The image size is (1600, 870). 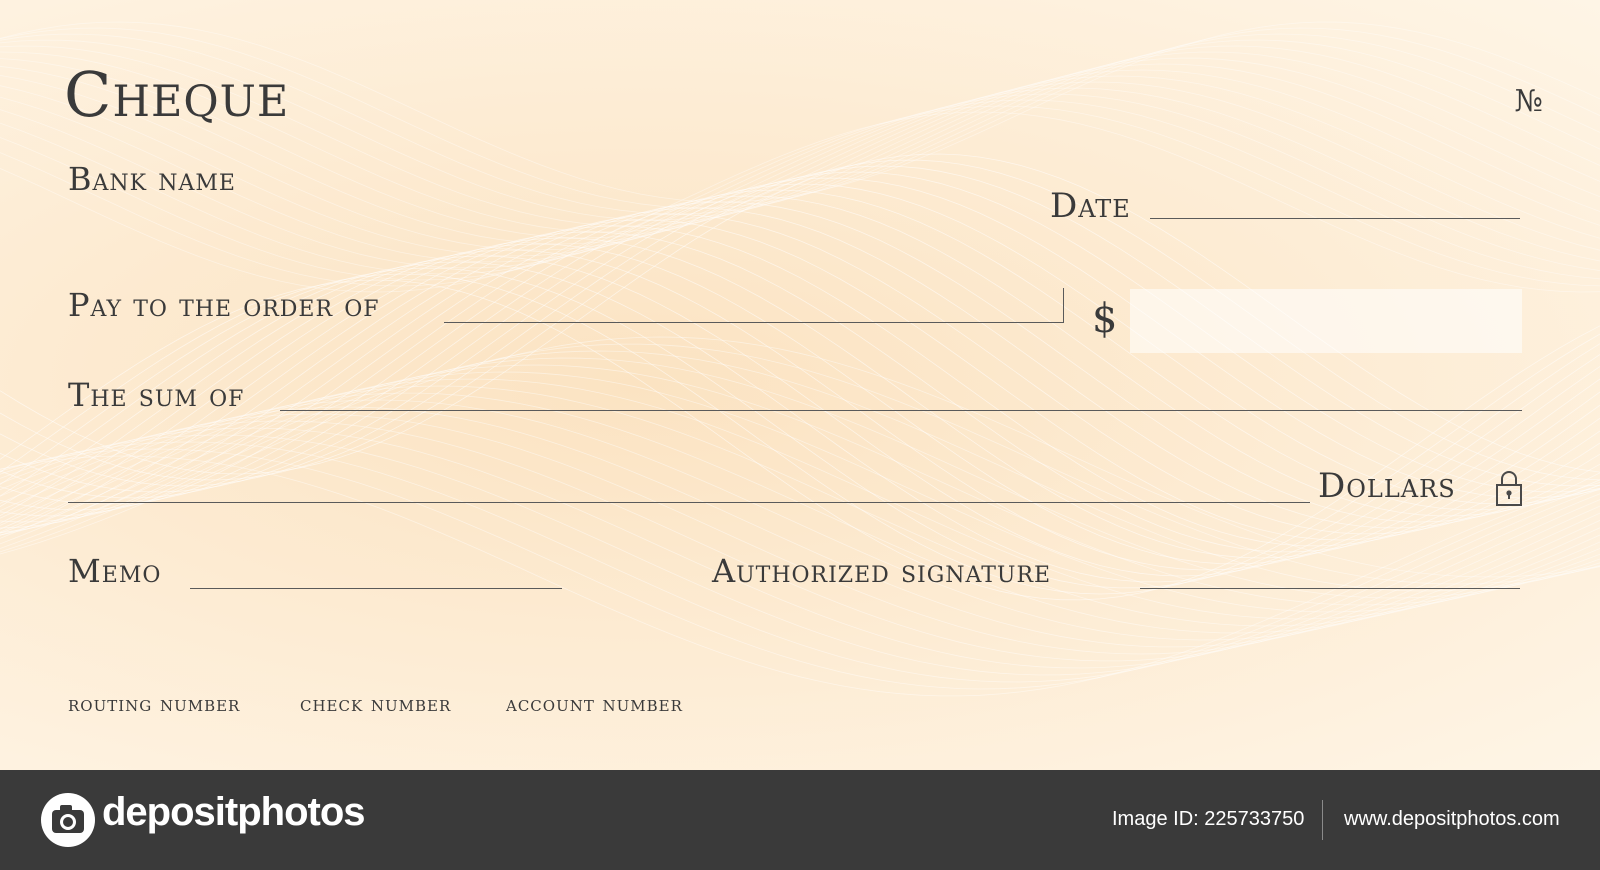 I want to click on memo-field-line, so click(x=376, y=588).